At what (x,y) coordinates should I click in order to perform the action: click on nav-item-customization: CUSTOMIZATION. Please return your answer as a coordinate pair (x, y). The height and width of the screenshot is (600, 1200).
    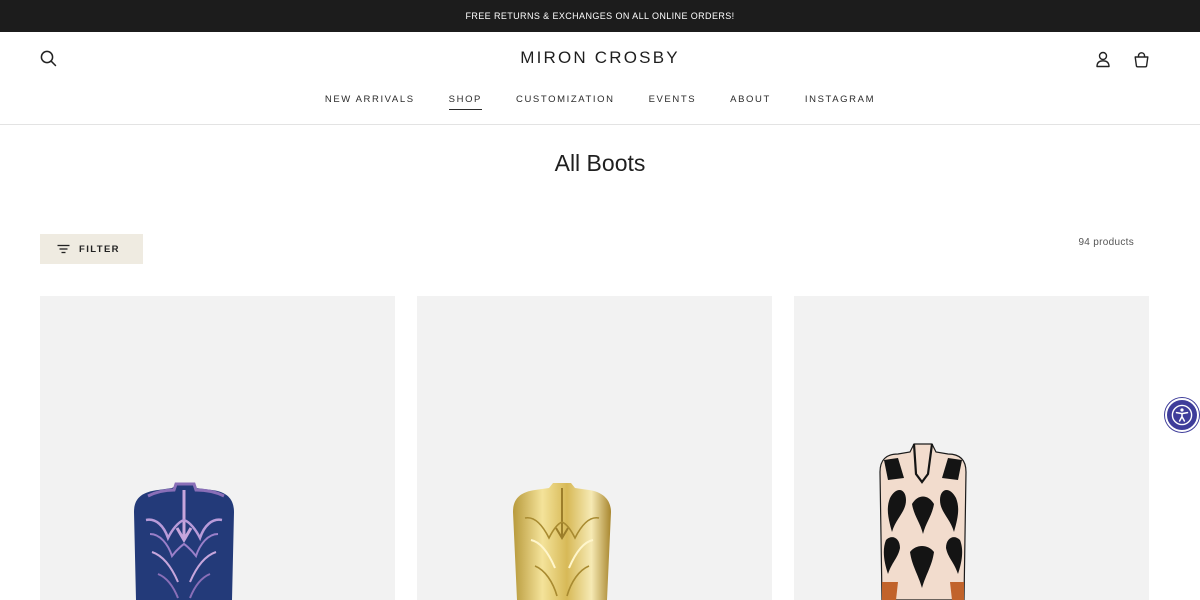
    Looking at the image, I should click on (565, 100).